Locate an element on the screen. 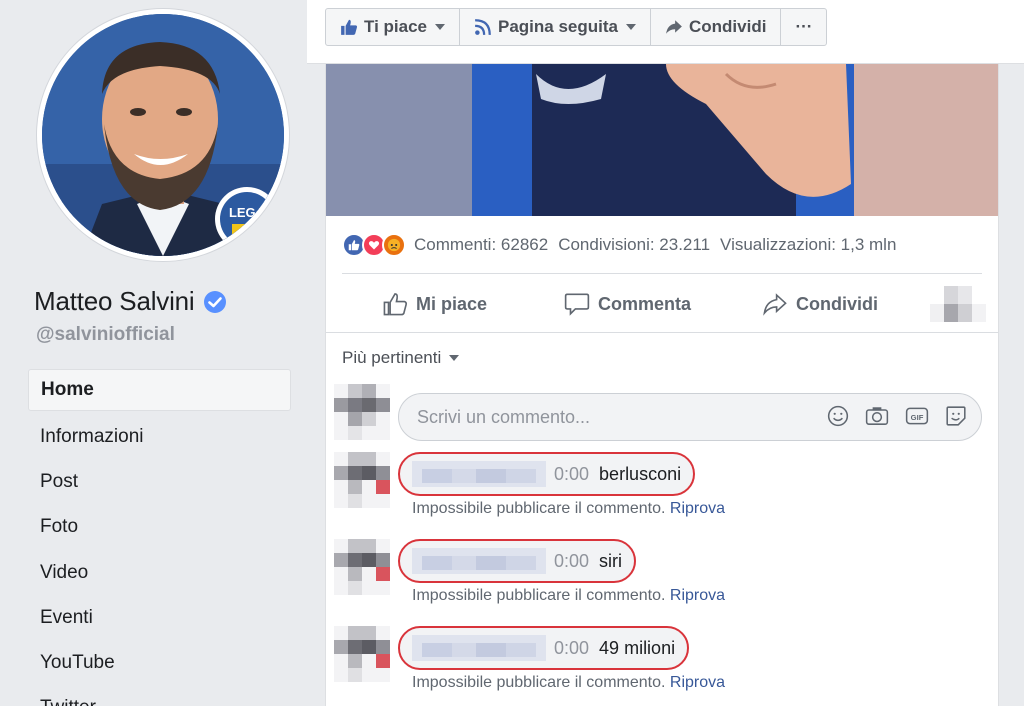  post-media-frame is located at coordinates (662, 140).